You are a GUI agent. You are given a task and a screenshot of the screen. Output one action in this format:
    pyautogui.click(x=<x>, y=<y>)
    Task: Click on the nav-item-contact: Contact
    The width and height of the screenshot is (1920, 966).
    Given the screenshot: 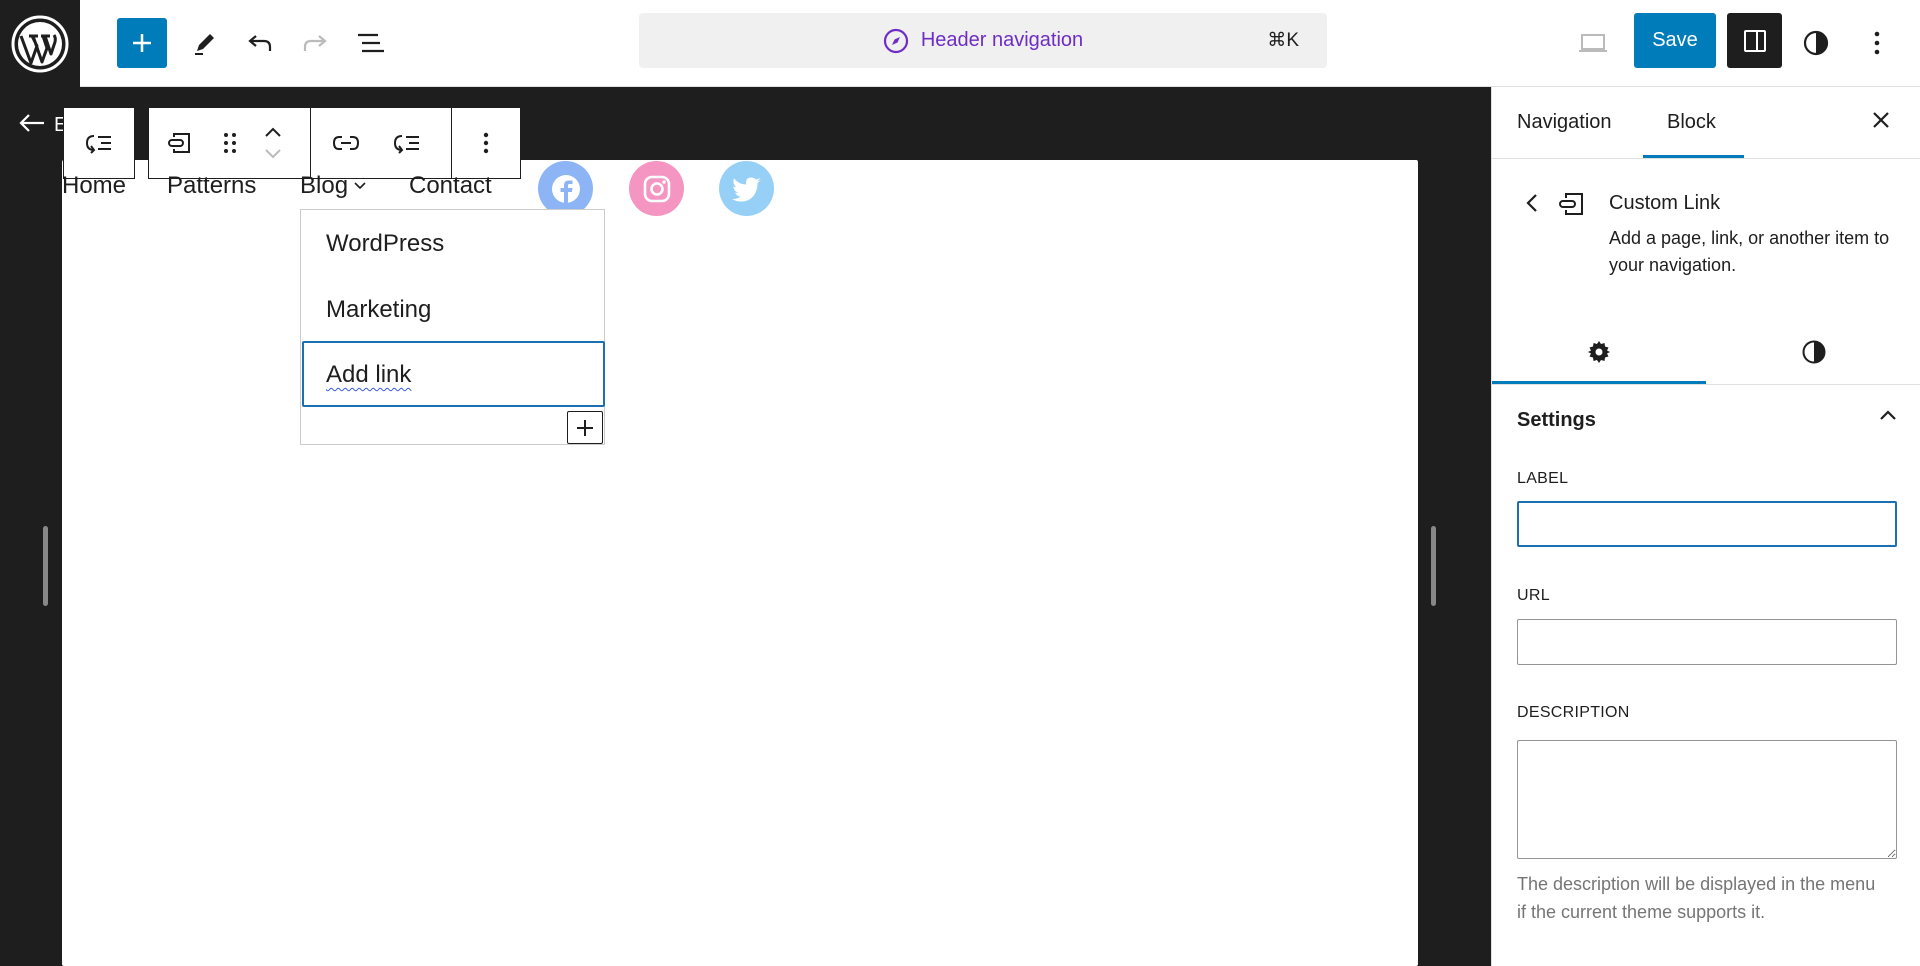 What is the action you would take?
    pyautogui.click(x=450, y=186)
    